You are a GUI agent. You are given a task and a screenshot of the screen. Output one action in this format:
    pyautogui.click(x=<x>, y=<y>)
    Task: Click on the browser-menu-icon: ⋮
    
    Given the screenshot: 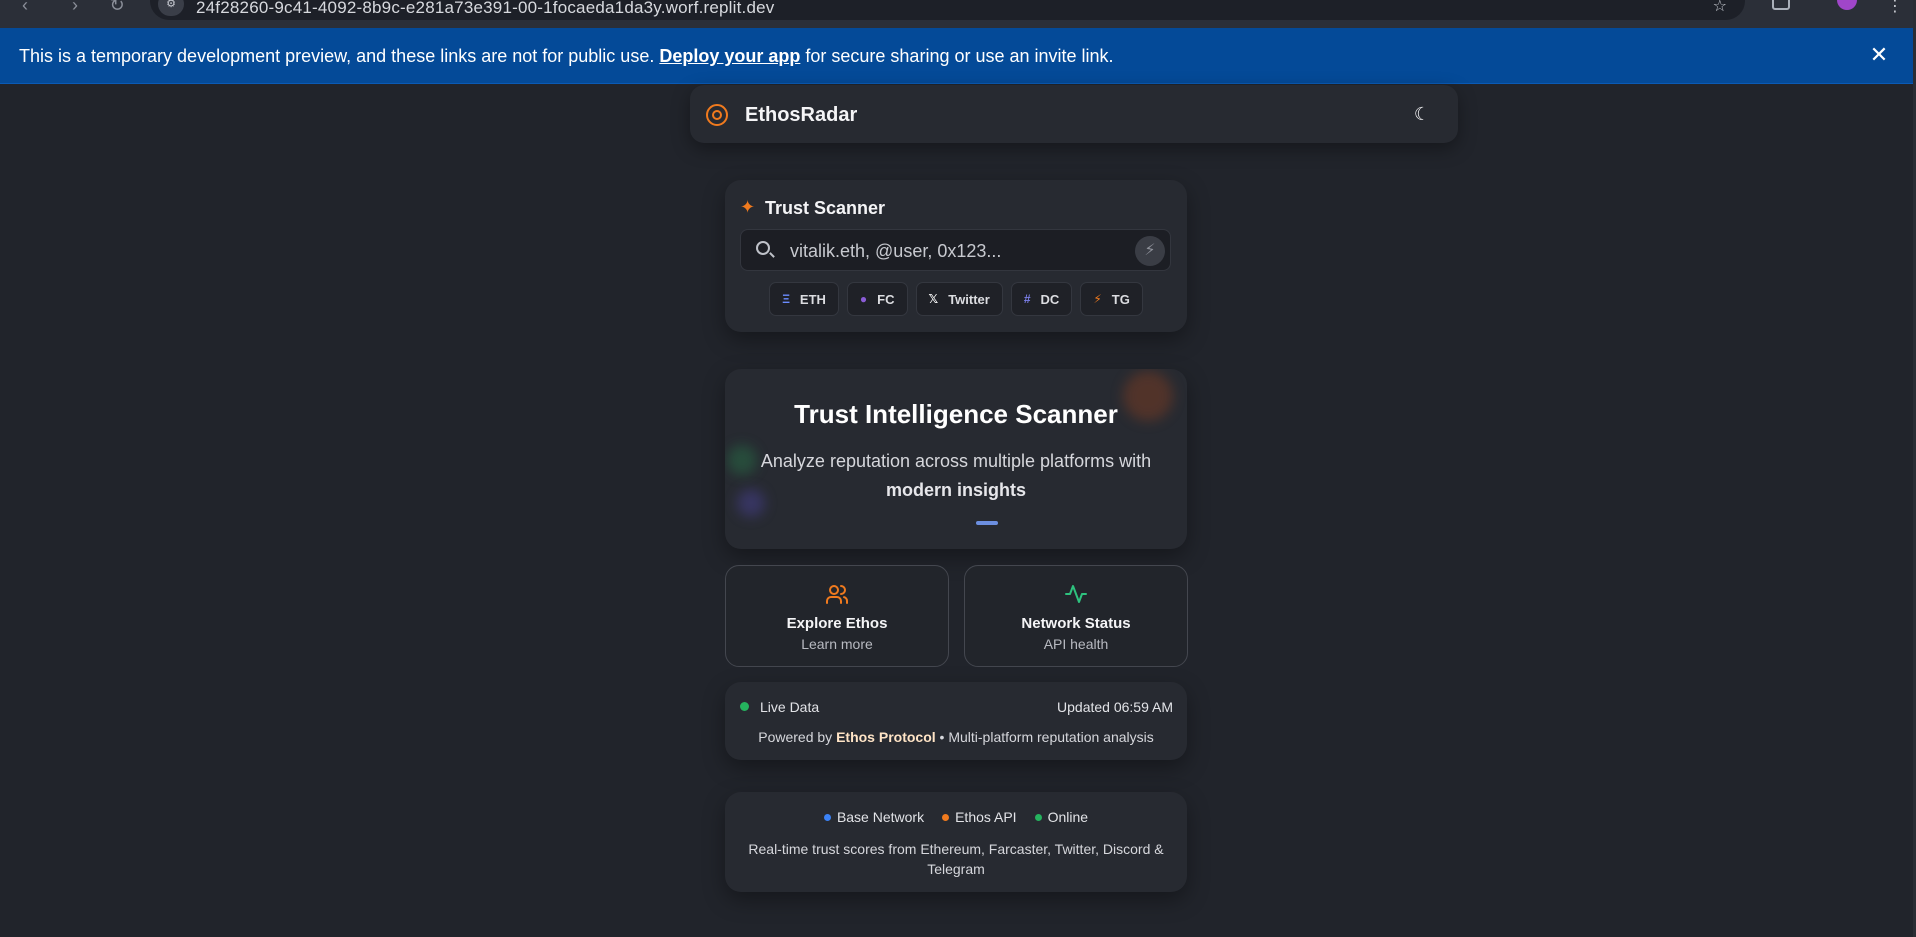 What is the action you would take?
    pyautogui.click(x=1895, y=8)
    